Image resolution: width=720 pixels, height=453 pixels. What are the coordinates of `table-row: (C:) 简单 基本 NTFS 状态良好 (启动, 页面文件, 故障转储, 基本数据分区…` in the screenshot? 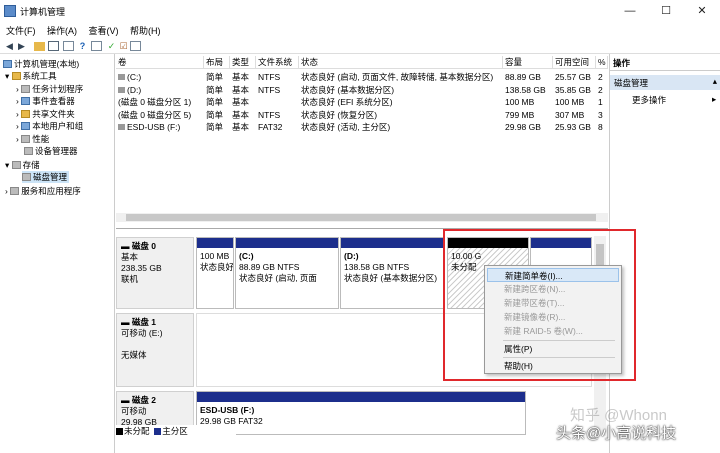 It's located at (362, 77).